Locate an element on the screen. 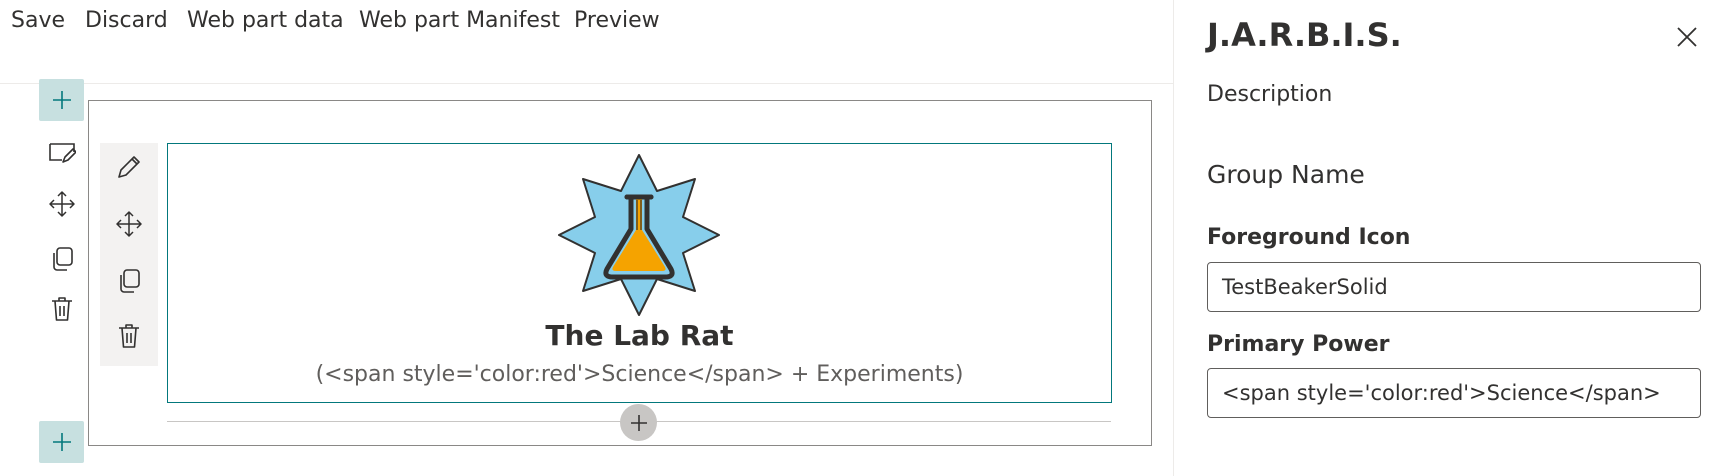 Image resolution: width=1710 pixels, height=476 pixels. add-section-bottom-button is located at coordinates (61, 442).